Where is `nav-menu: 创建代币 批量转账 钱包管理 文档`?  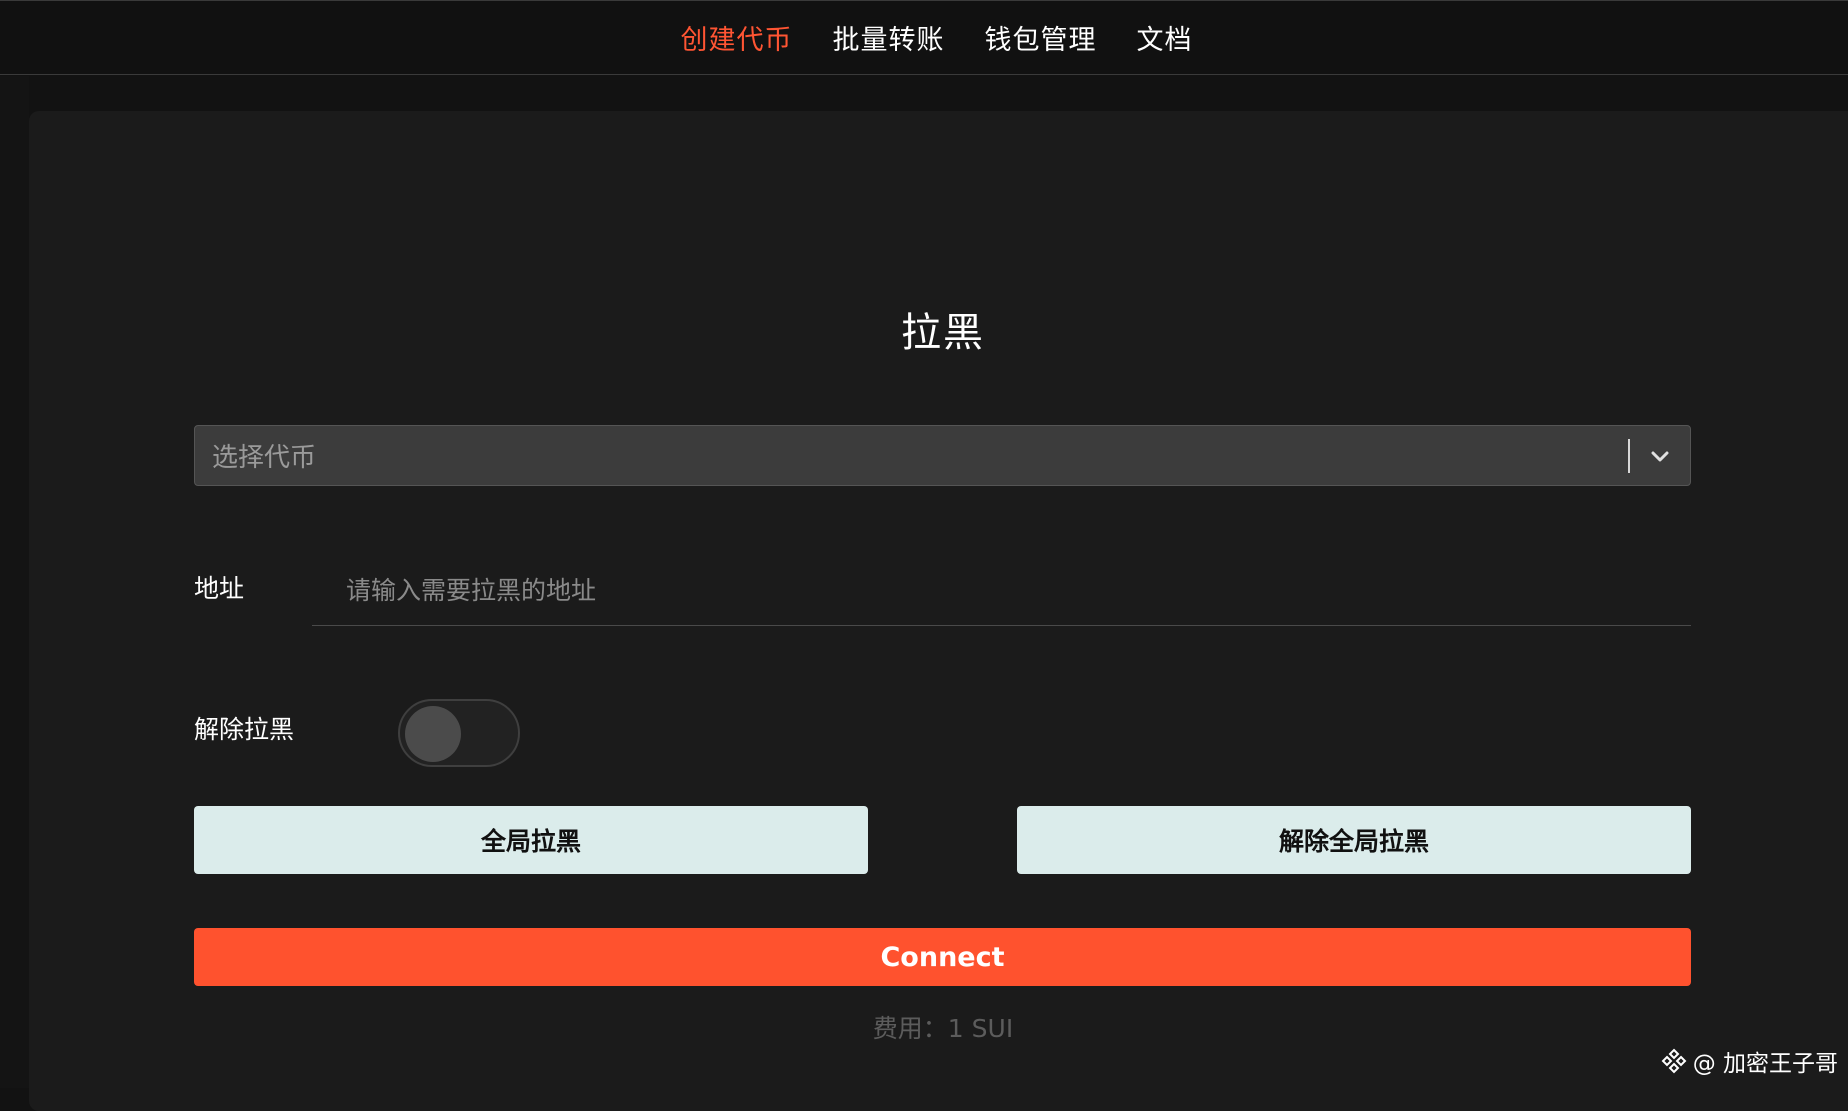
nav-menu: 创建代币 批量转账 钱包管理 文档 is located at coordinates (924, 37).